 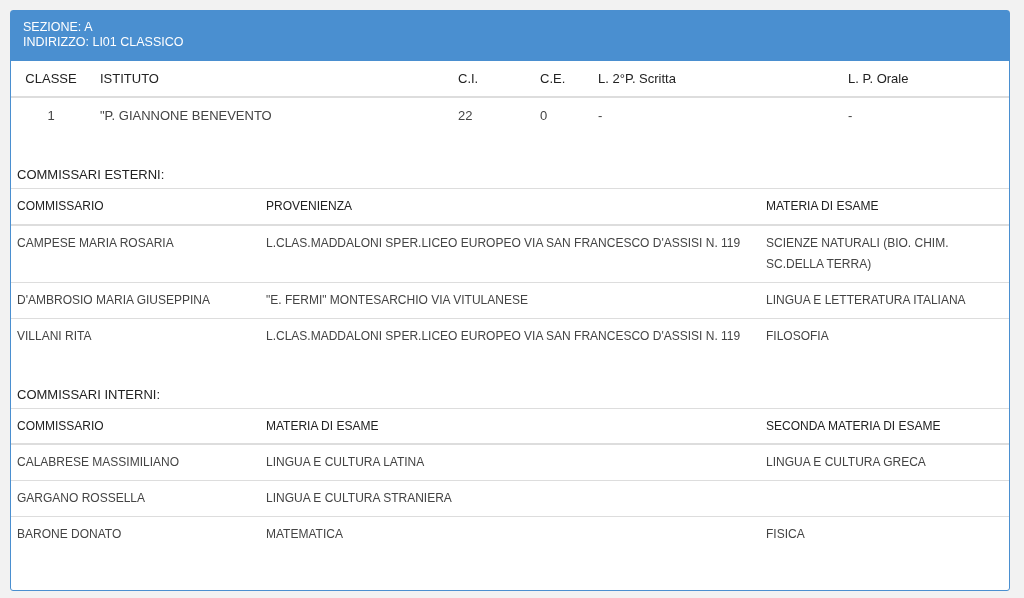 What do you see at coordinates (98, 462) in the screenshot?
I see `table-cell: CALABRESE MASSIMILIANO` at bounding box center [98, 462].